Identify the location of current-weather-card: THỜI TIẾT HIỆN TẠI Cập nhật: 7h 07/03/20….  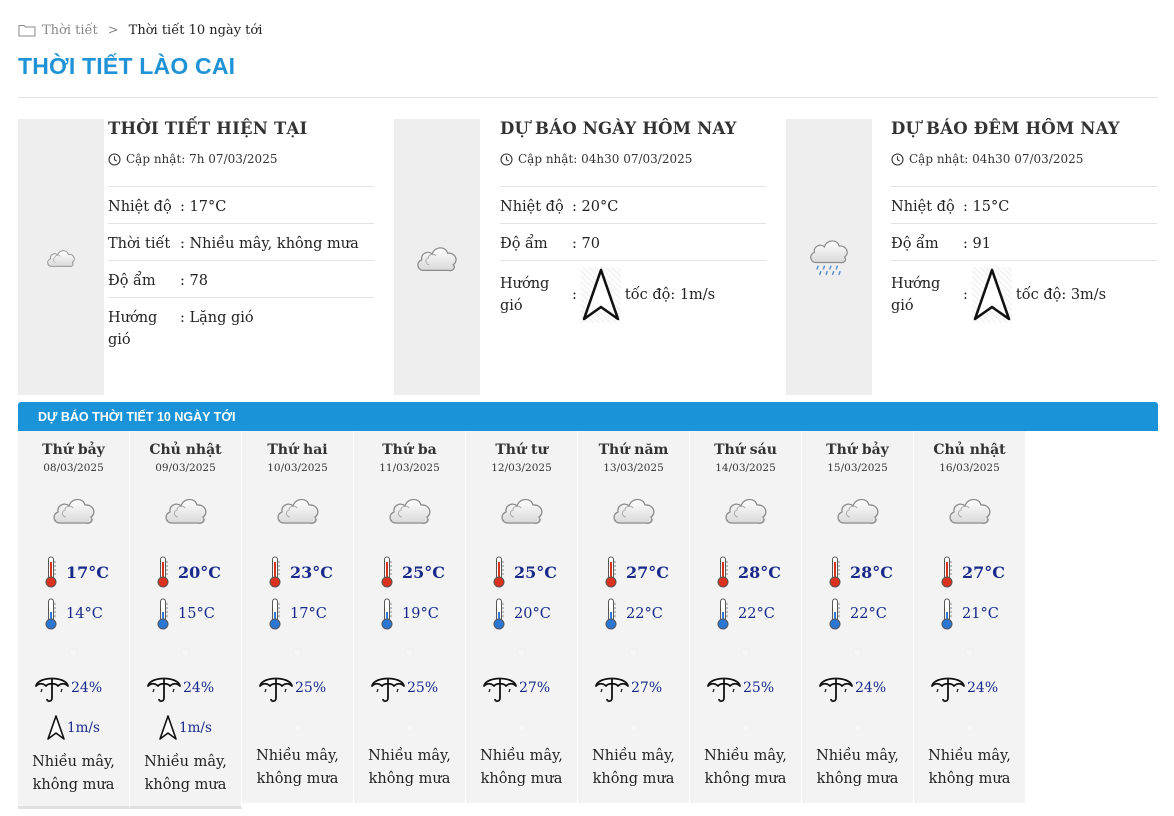
(204, 257).